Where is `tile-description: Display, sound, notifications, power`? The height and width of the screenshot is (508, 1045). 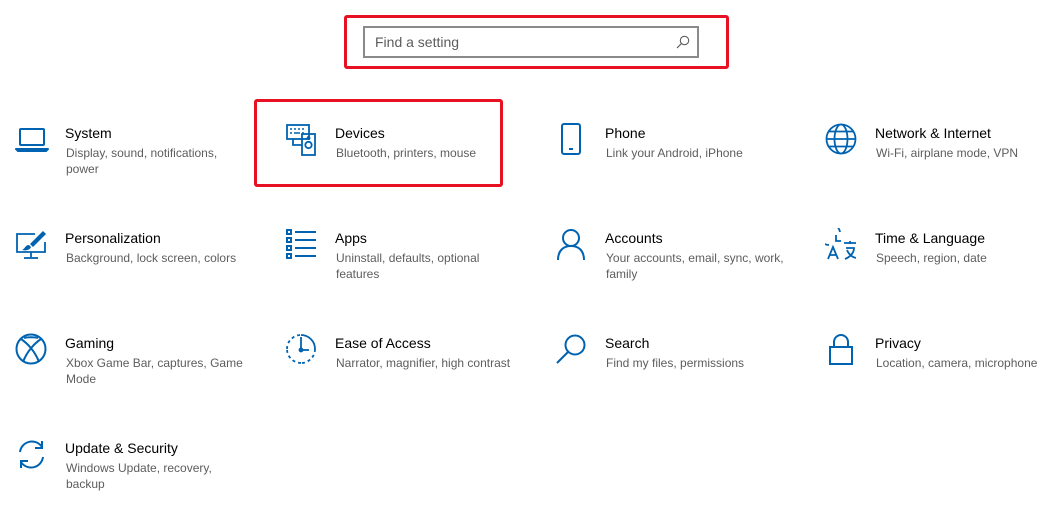
tile-description: Display, sound, notifications, power is located at coordinates (142, 161).